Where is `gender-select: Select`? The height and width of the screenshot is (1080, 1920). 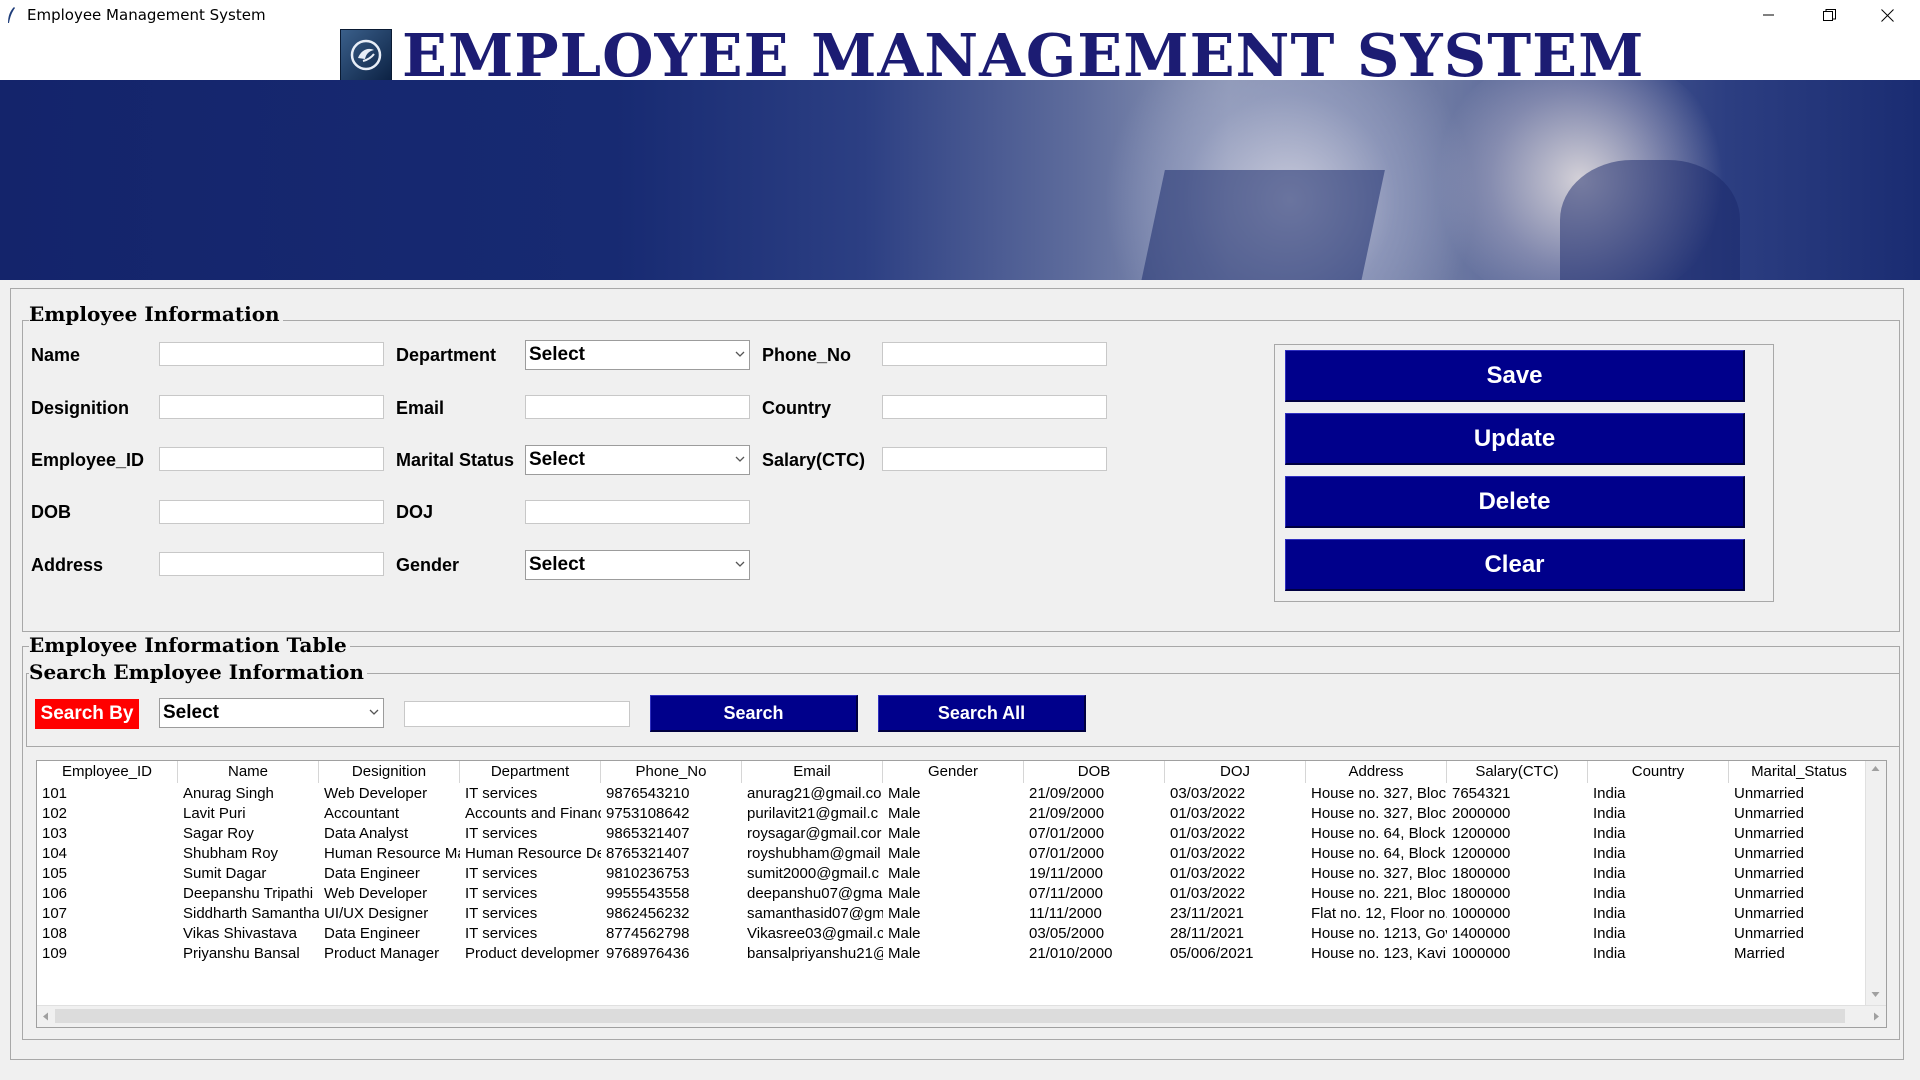 gender-select: Select is located at coordinates (637, 565).